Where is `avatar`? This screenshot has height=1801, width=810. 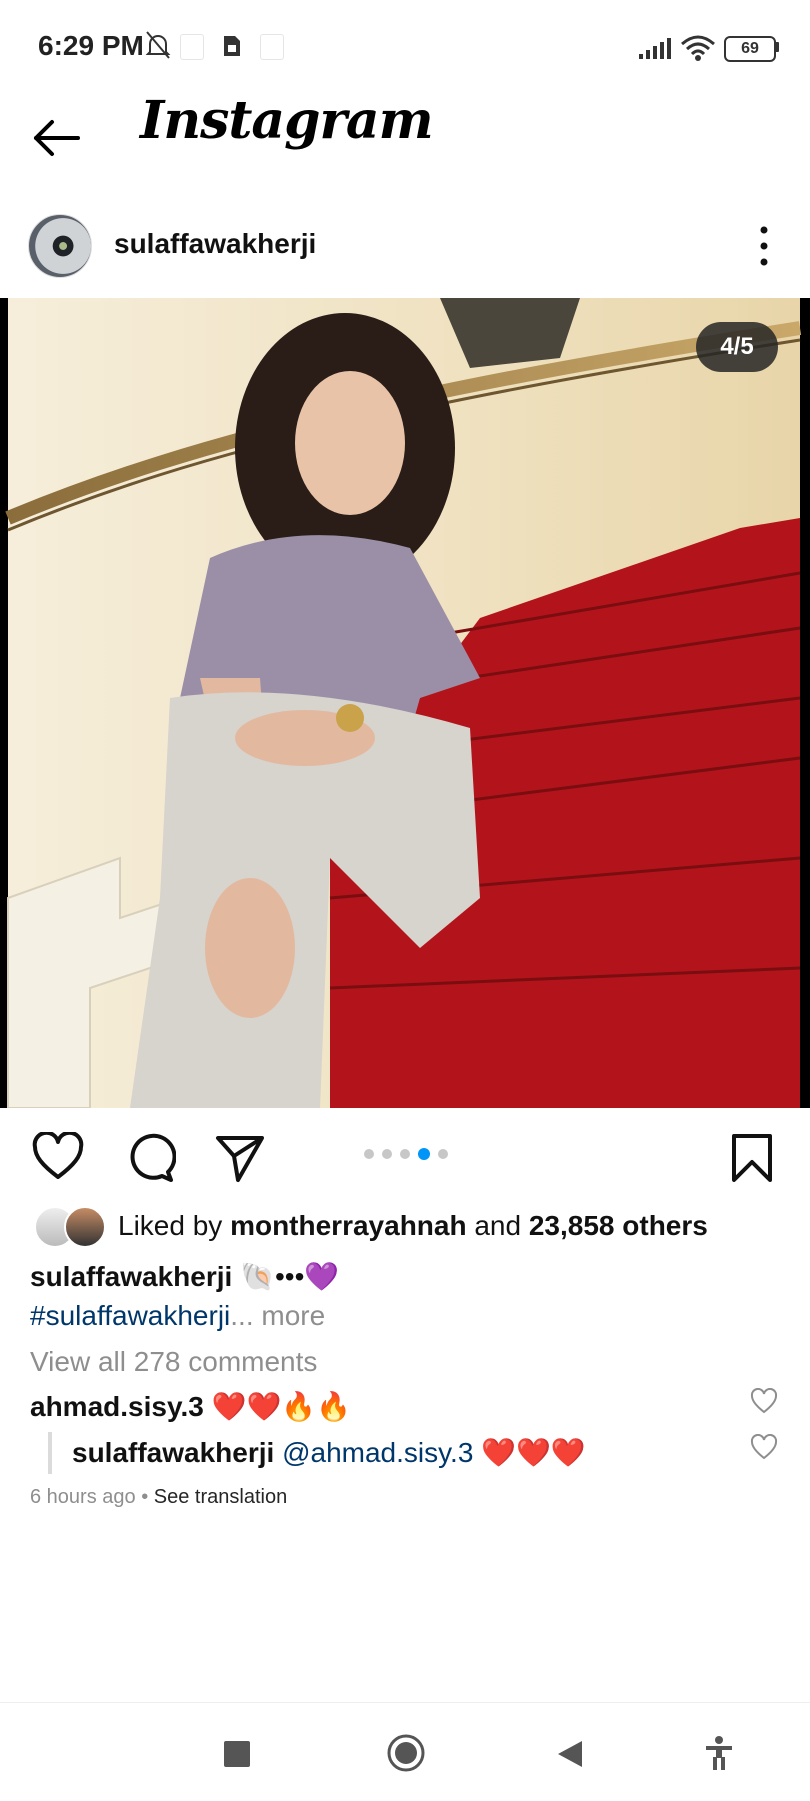 avatar is located at coordinates (60, 246).